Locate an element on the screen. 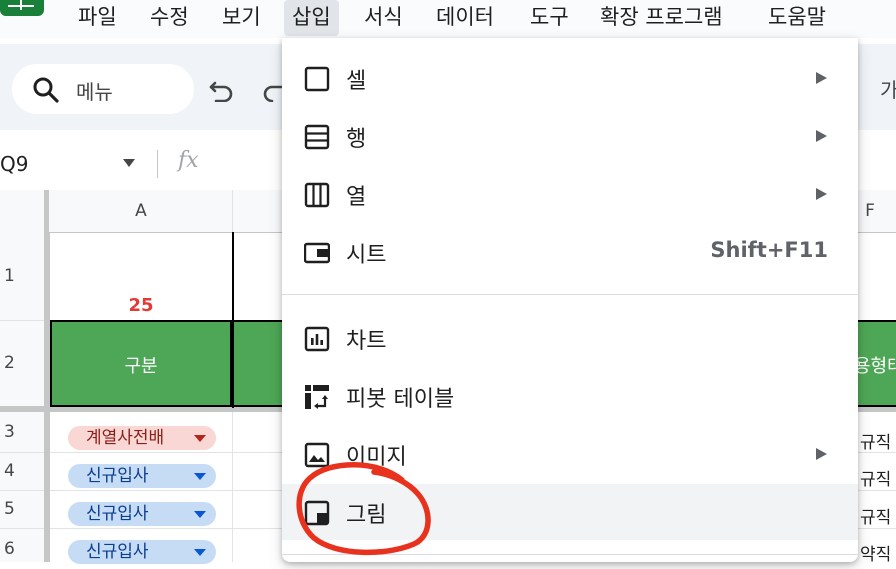 The width and height of the screenshot is (896, 569). menu-extensions: 확장 프로그램 is located at coordinates (661, 18).